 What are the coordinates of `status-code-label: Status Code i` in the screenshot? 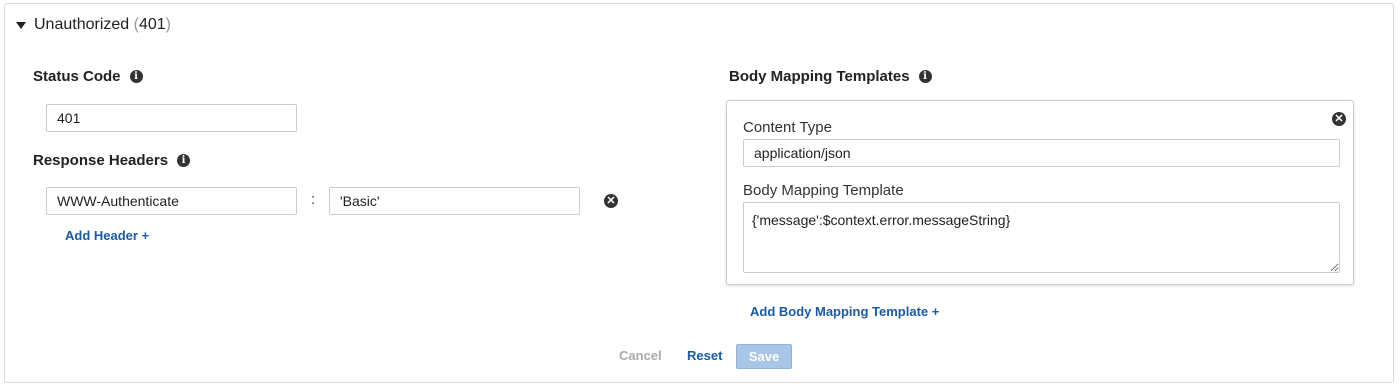 It's located at (88, 76).